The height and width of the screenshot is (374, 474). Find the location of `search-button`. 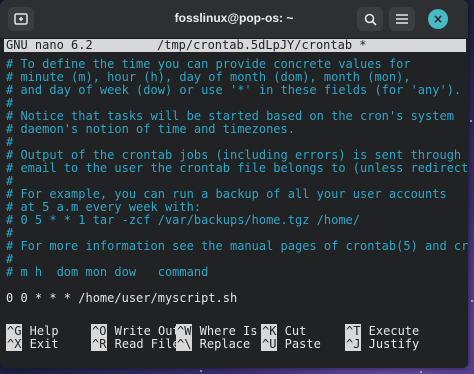

search-button is located at coordinates (370, 19).